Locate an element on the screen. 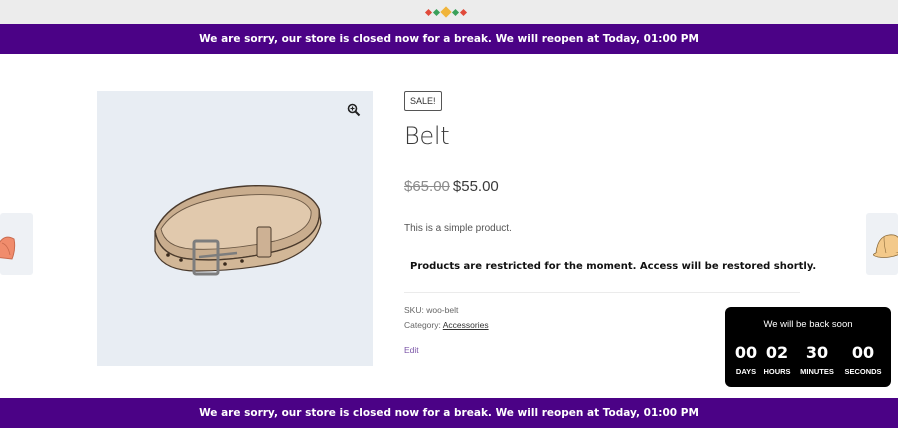  sku-value: woo-belt is located at coordinates (442, 310).